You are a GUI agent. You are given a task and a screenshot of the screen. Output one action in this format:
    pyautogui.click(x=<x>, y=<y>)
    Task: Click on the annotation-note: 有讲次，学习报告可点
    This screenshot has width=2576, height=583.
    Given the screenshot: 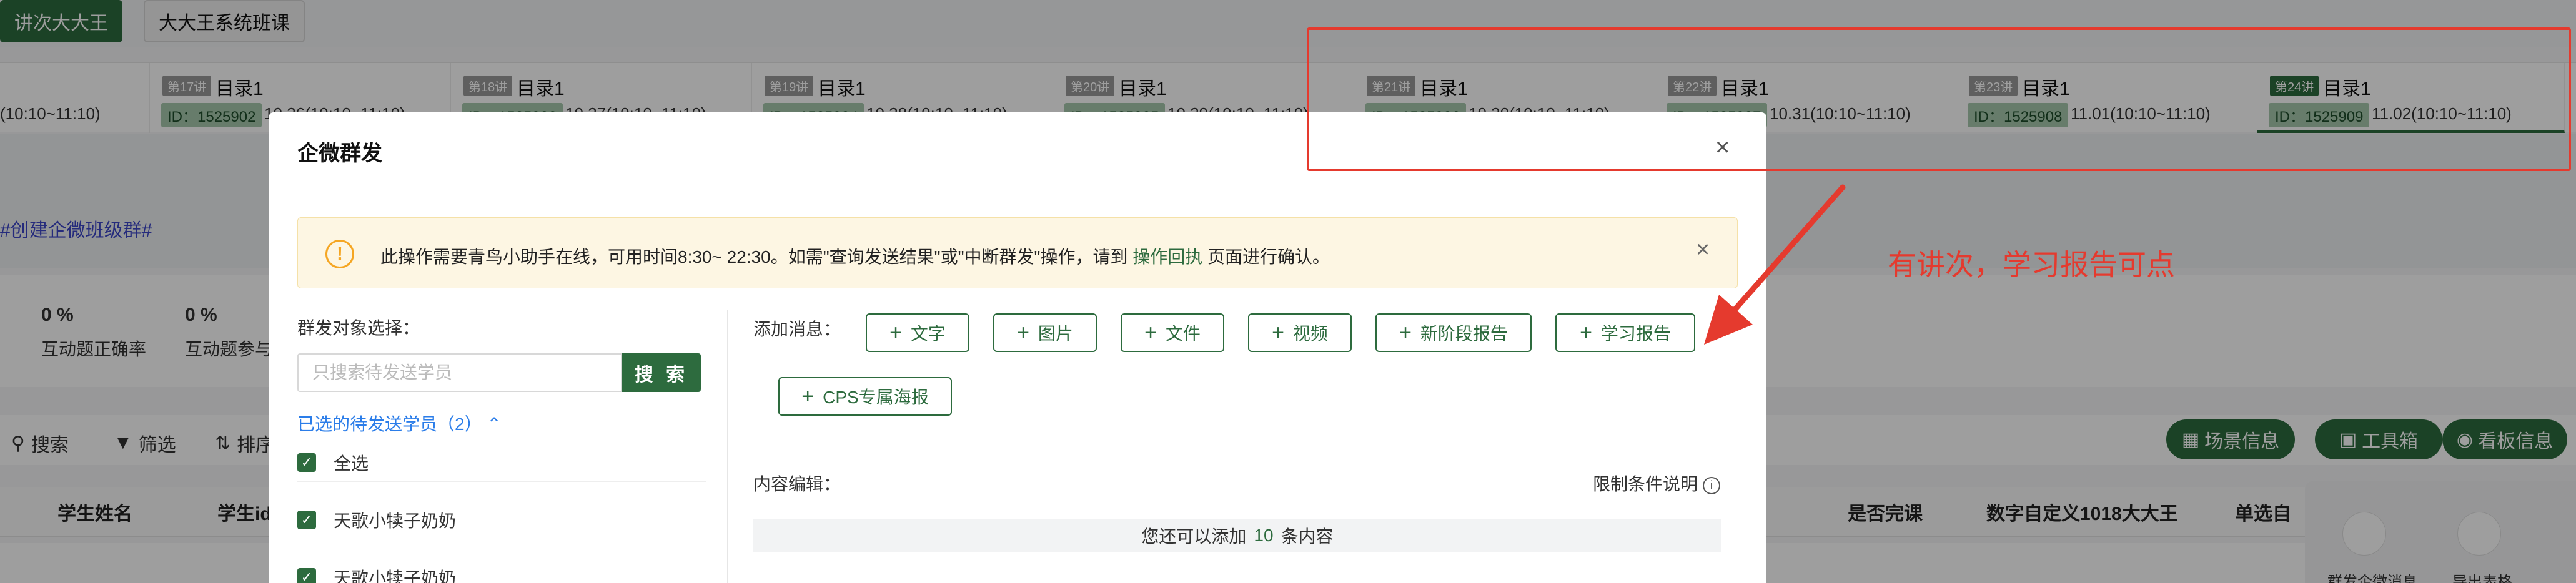 What is the action you would take?
    pyautogui.click(x=2031, y=264)
    